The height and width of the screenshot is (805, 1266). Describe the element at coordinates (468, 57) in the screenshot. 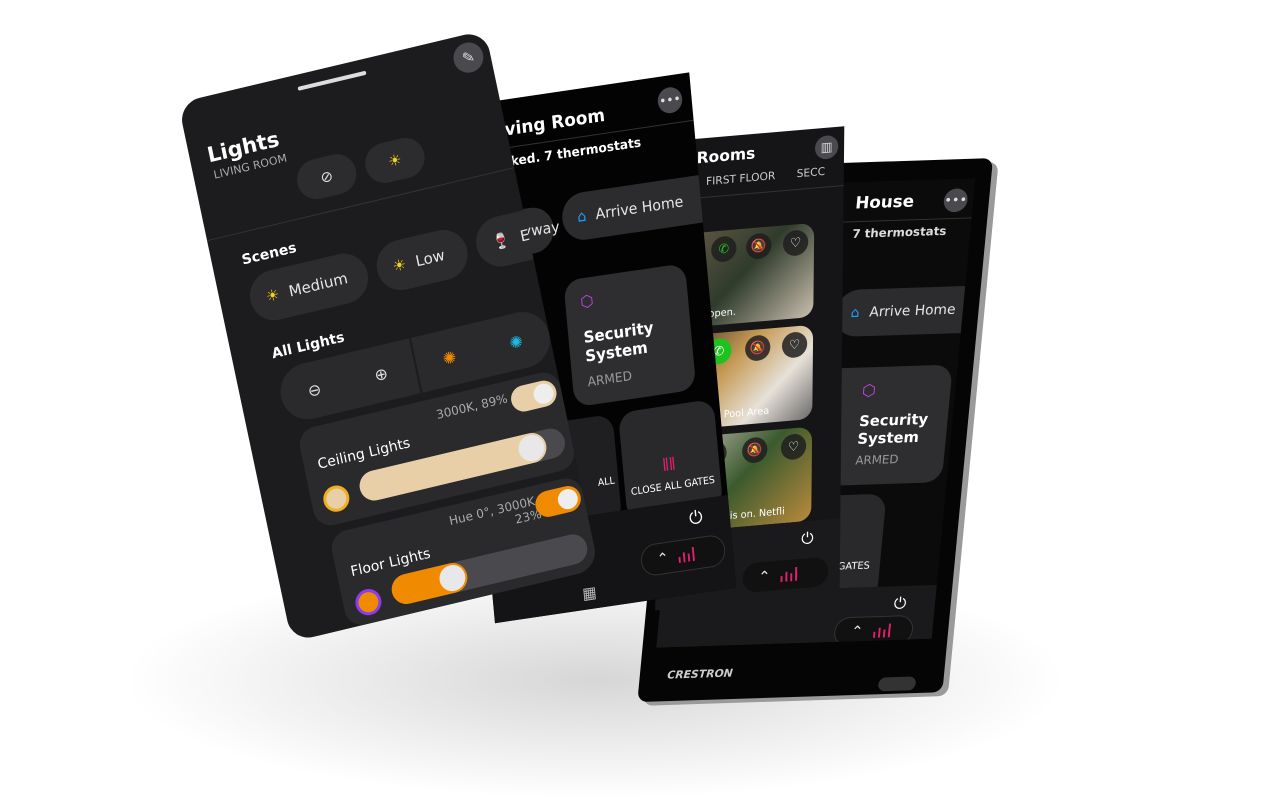

I see `edit-pencil-icon: ✎` at that location.